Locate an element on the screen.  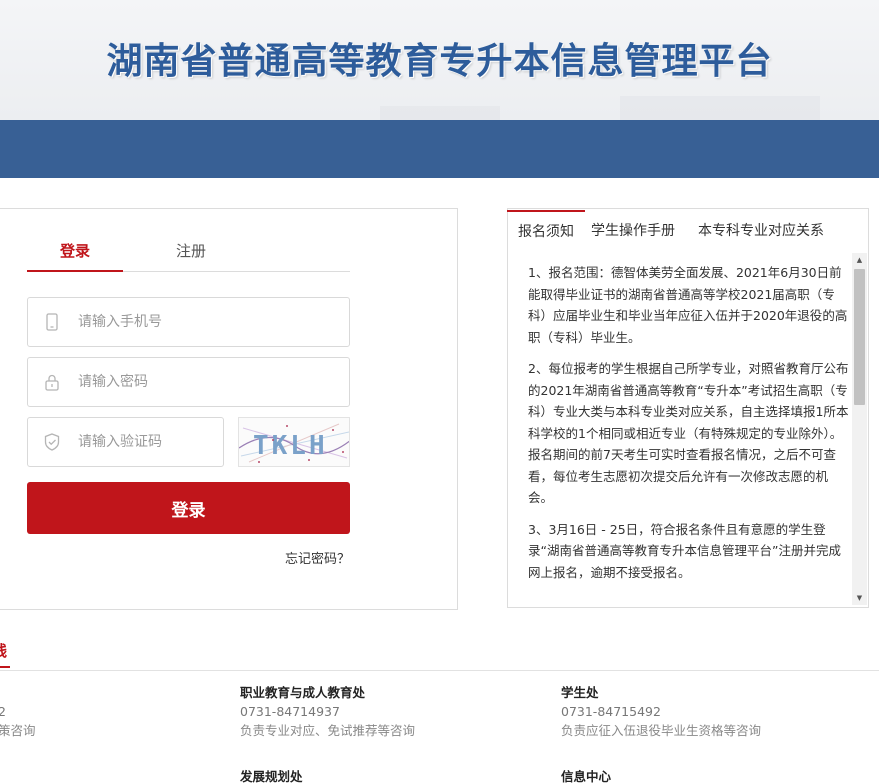
tab-major-mapping: 本专科专业对应关系 is located at coordinates (761, 230).